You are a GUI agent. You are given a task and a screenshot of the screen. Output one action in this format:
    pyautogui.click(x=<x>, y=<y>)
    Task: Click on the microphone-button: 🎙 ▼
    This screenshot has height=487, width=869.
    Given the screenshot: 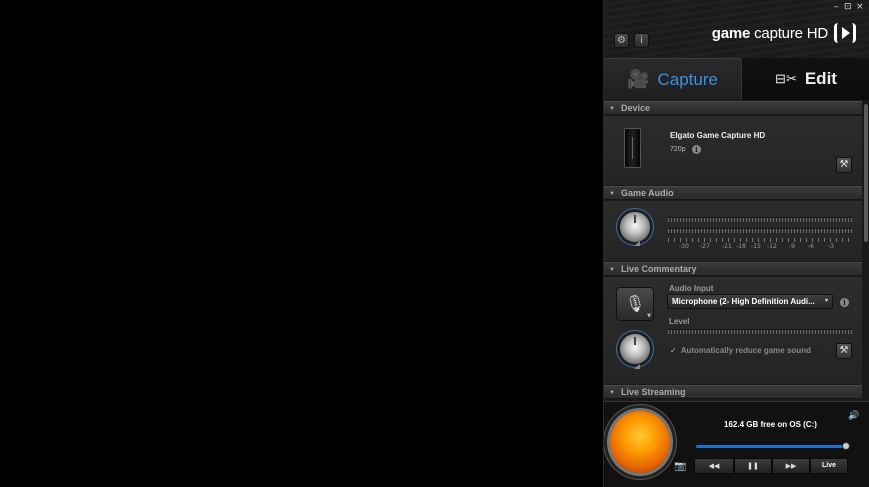 What is the action you would take?
    pyautogui.click(x=635, y=304)
    